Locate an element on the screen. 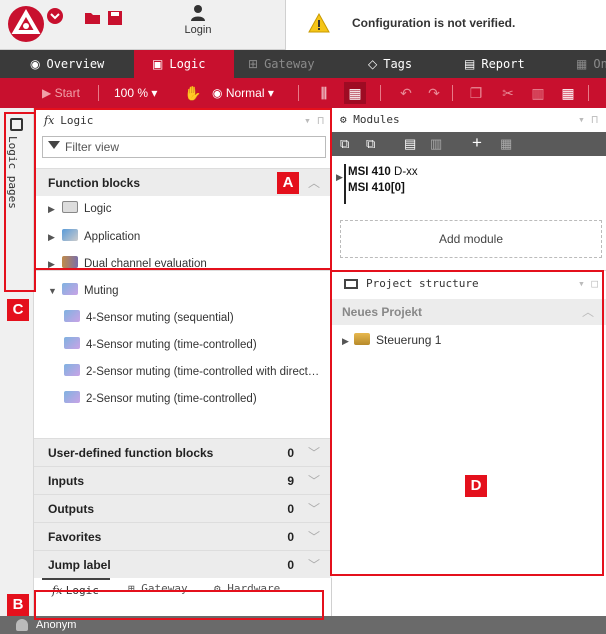 The width and height of the screenshot is (606, 634). tab-online: ▦ On is located at coordinates (587, 64).